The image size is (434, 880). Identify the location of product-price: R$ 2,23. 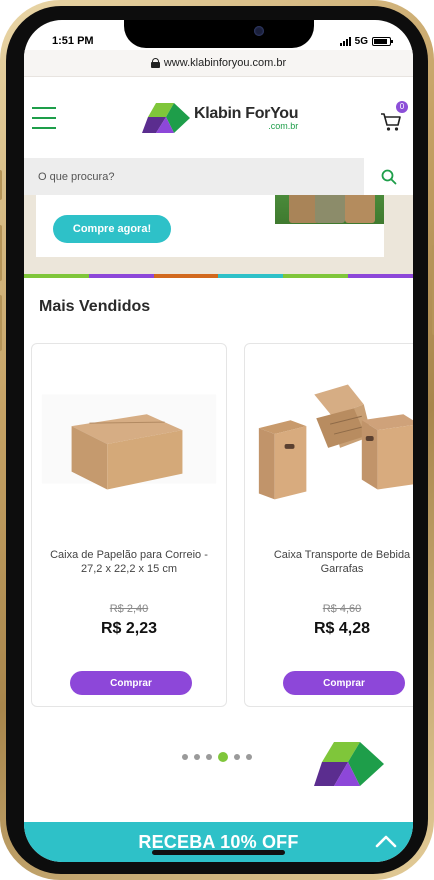
(129, 628).